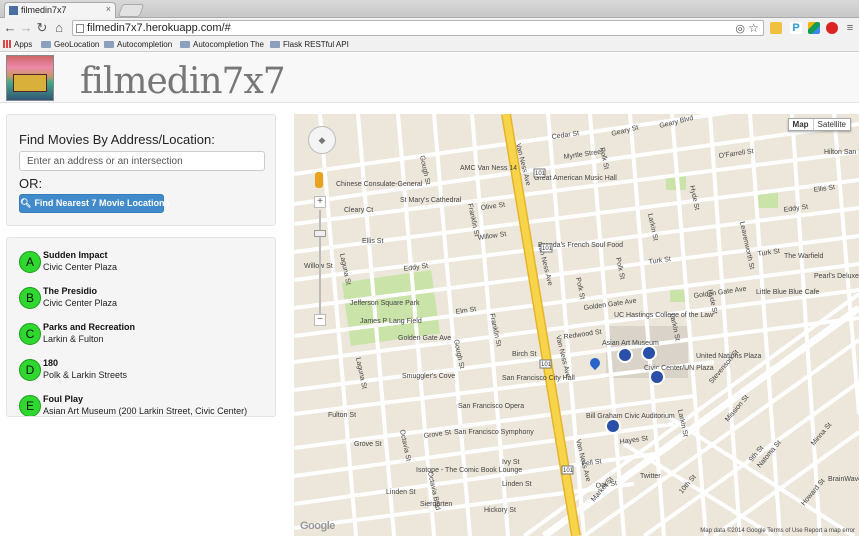 The width and height of the screenshot is (859, 536). Describe the element at coordinates (795, 209) in the screenshot. I see `map-label: Eddy St` at that location.